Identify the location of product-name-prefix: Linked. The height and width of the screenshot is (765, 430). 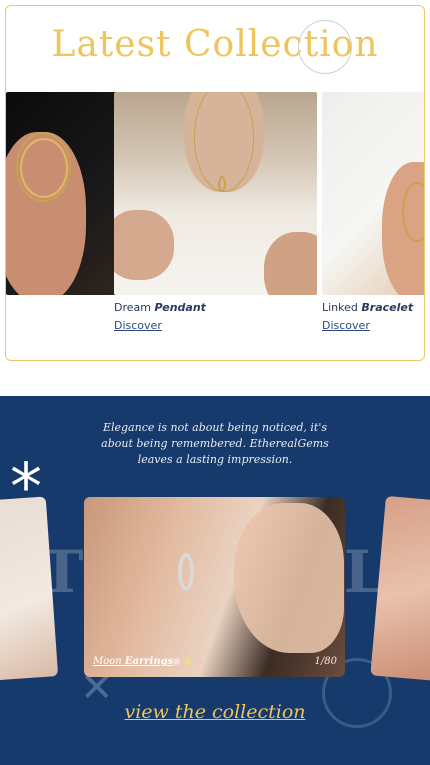
(340, 307).